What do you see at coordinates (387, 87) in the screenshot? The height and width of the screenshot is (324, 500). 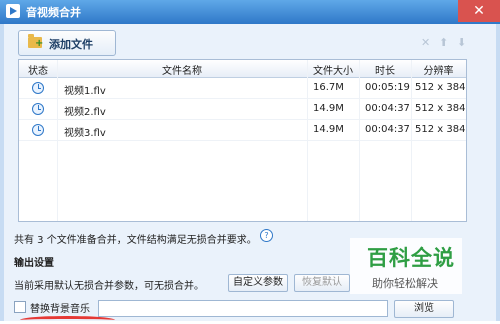 I see `file-duration: 00:05:19` at bounding box center [387, 87].